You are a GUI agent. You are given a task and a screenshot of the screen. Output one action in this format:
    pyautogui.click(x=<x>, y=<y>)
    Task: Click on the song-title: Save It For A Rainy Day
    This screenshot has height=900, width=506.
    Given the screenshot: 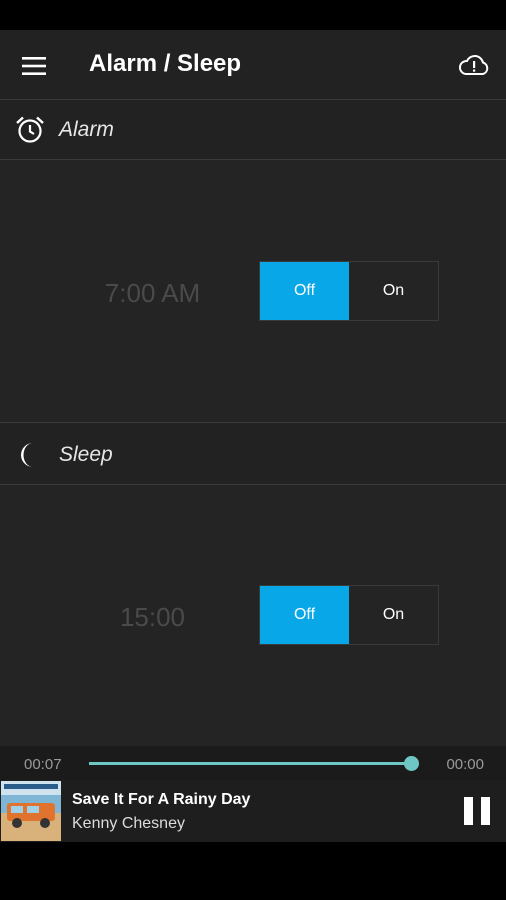 What is the action you would take?
    pyautogui.click(x=161, y=799)
    